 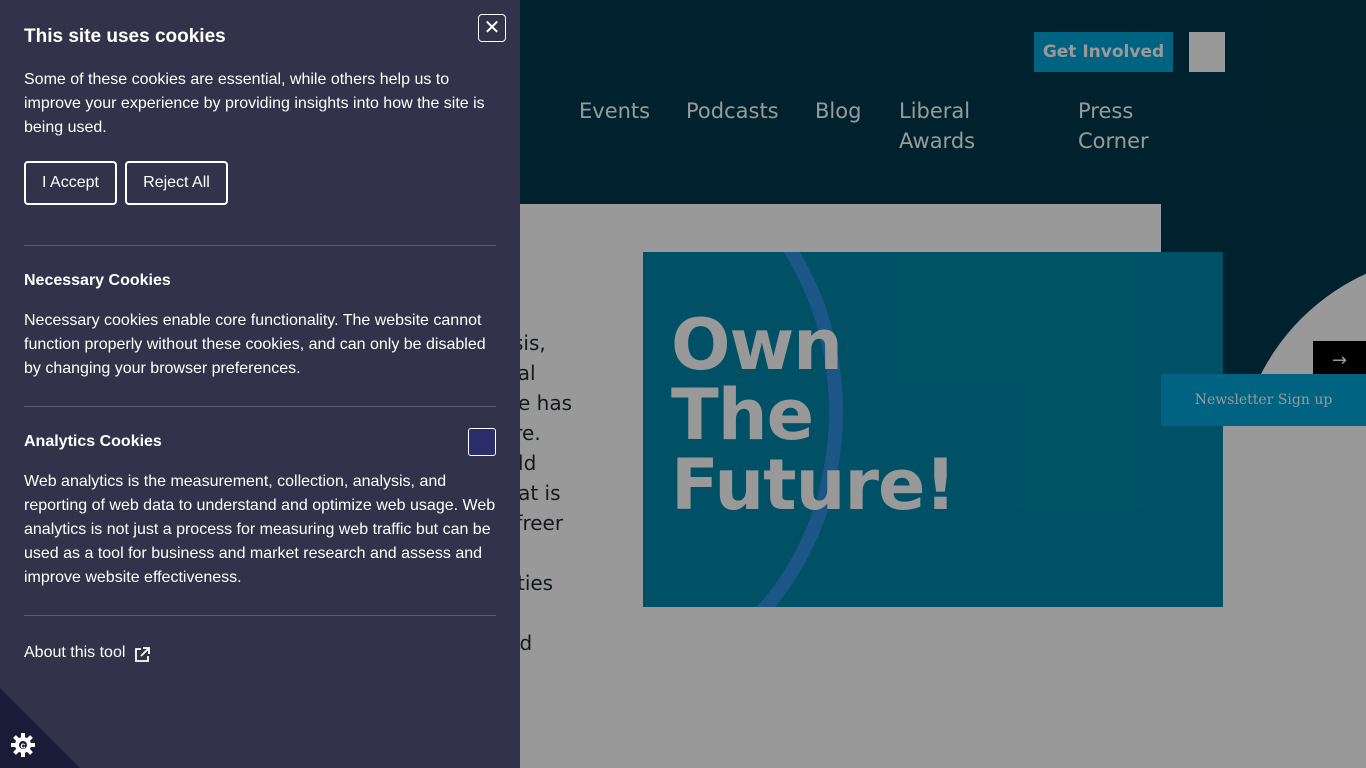 I want to click on close-icon: ✕, so click(x=492, y=28).